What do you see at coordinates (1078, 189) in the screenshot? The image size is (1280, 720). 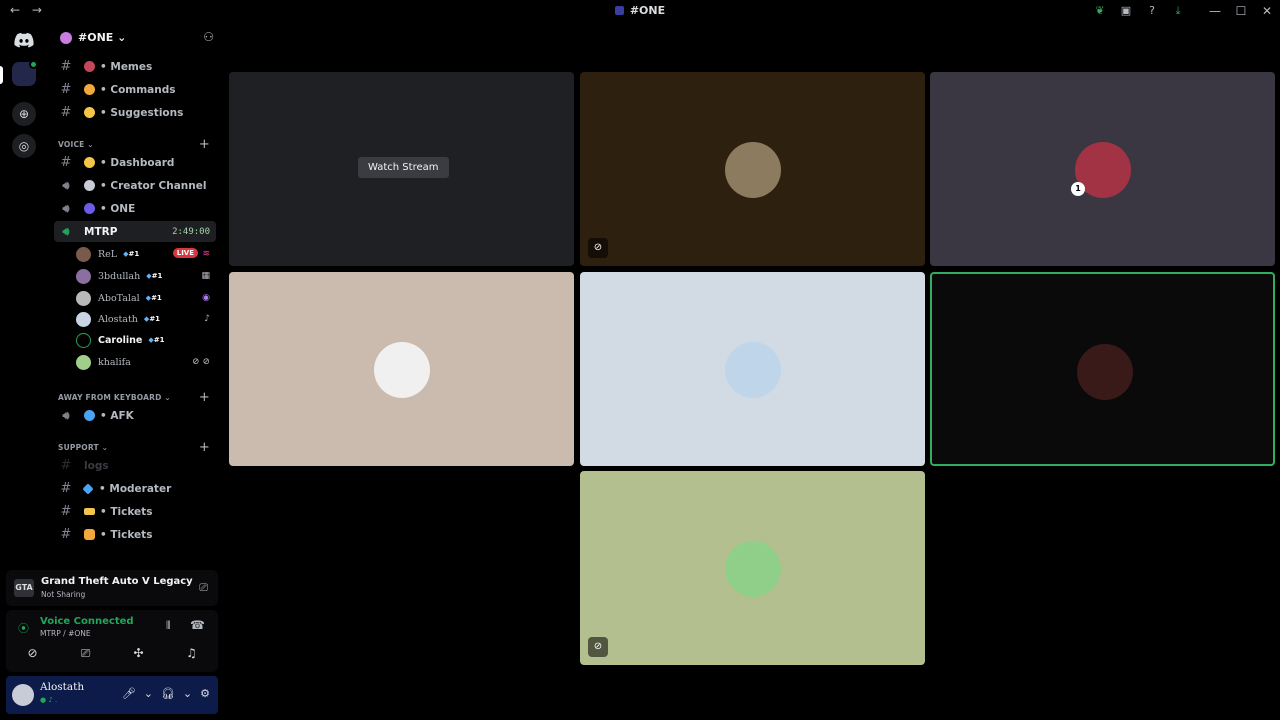 I see `badge-number: 1` at bounding box center [1078, 189].